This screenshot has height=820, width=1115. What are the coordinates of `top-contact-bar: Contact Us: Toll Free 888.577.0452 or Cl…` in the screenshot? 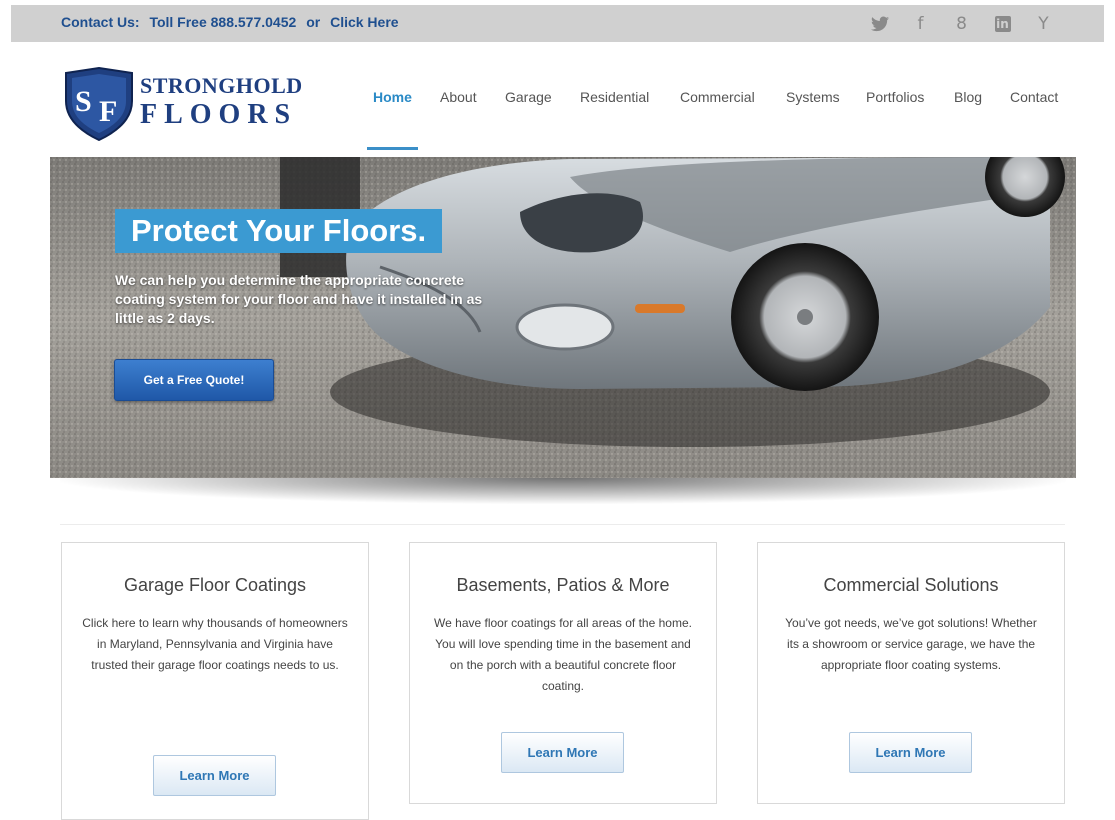 It's located at (557, 23).